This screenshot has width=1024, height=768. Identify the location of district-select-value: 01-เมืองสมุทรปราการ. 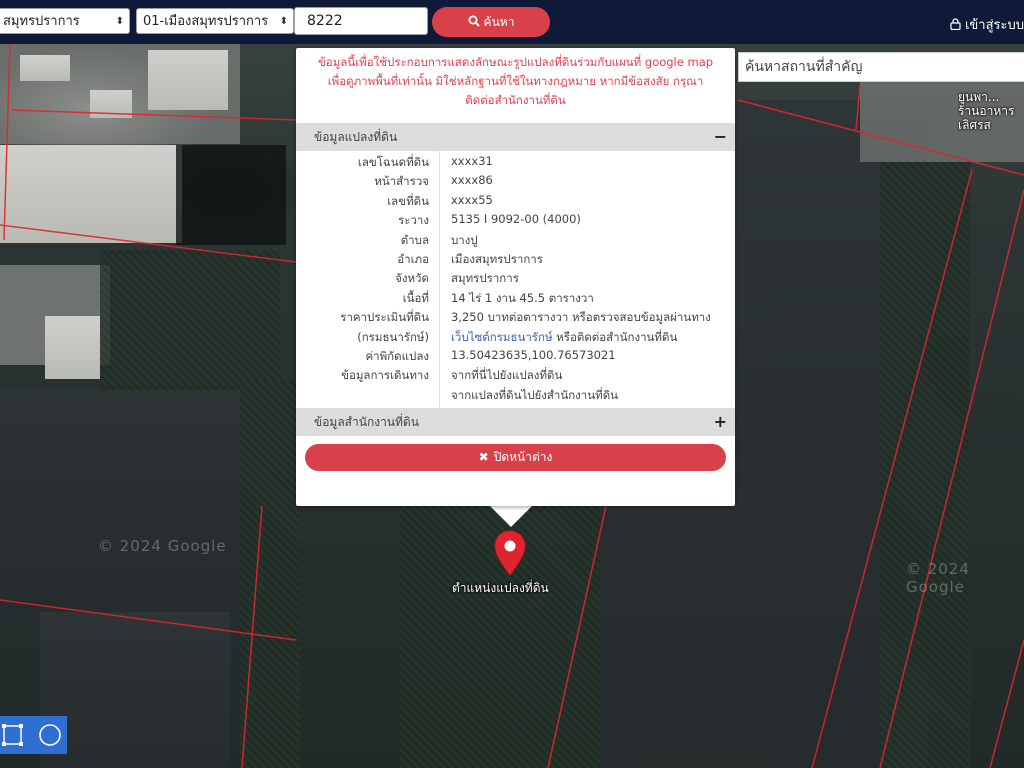
(206, 21).